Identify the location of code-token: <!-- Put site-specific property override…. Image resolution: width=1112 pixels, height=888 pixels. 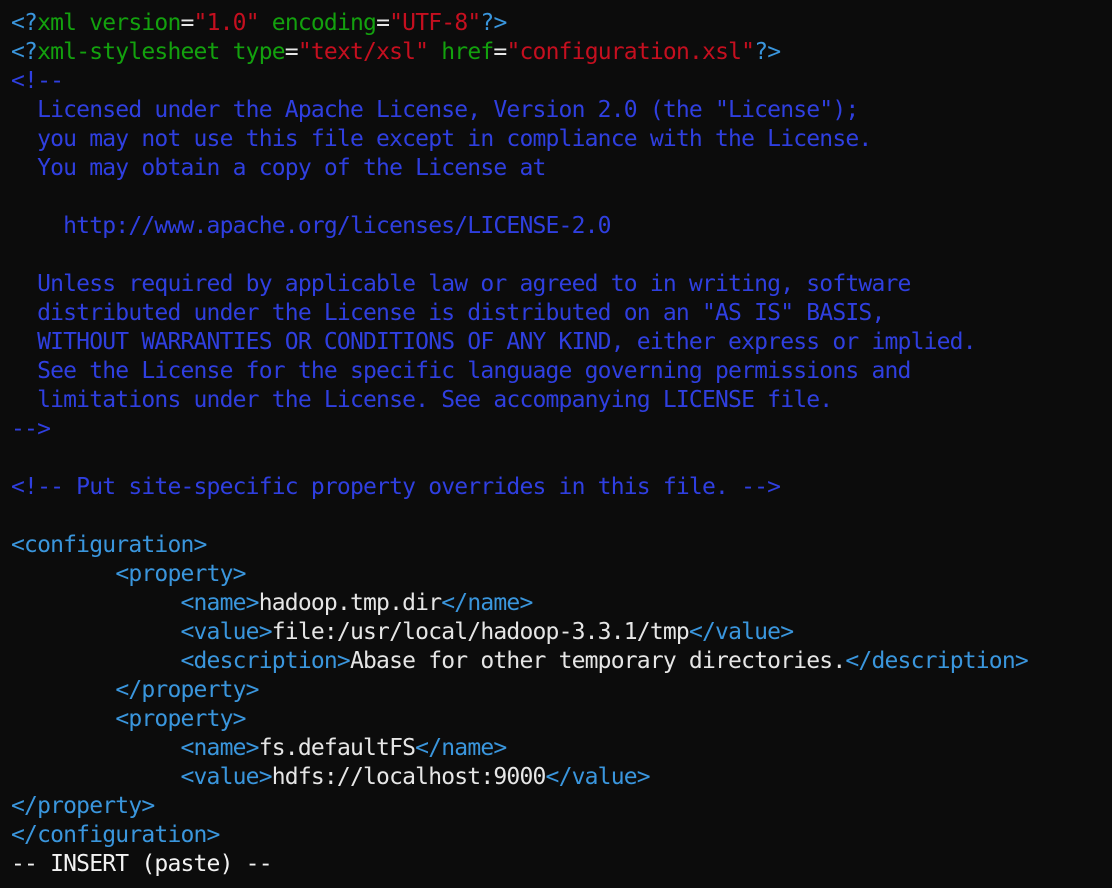
(396, 487).